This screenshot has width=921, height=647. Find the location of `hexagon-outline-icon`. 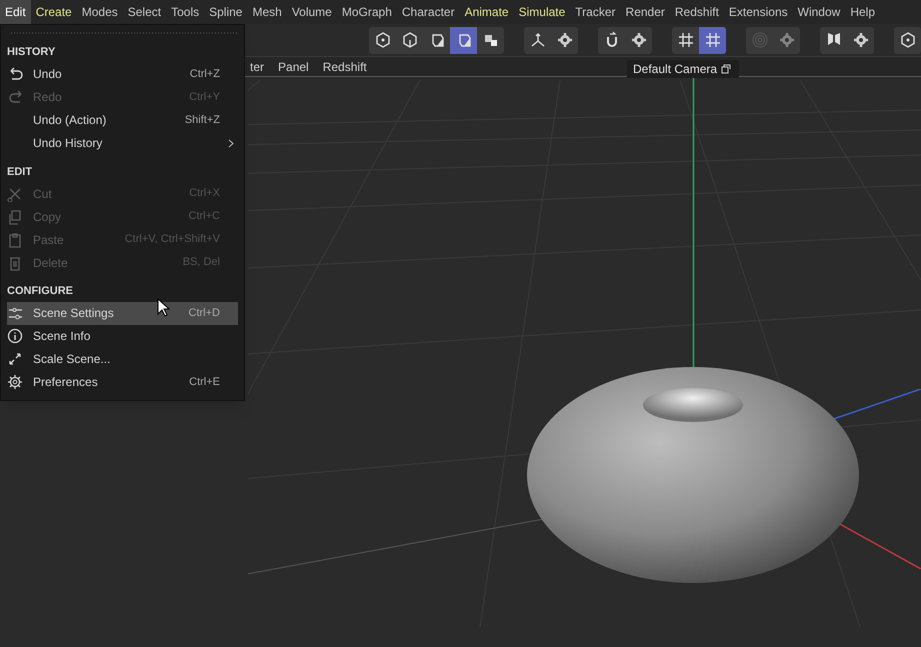

hexagon-outline-icon is located at coordinates (409, 40).